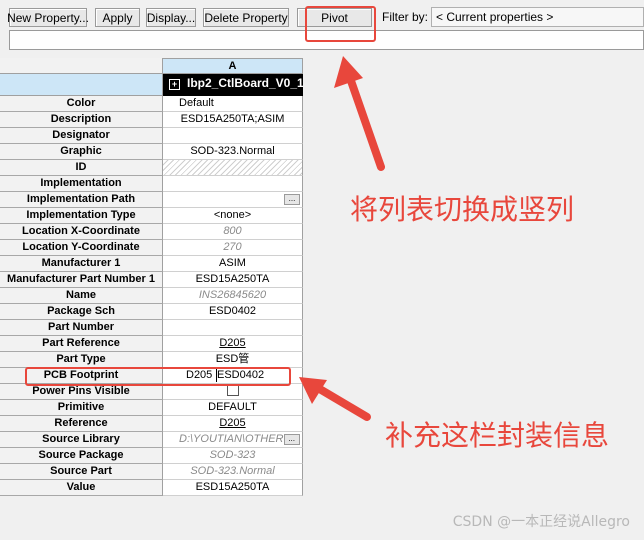 This screenshot has height=540, width=644. I want to click on pivot-note: 将列表切换成竖列, so click(462, 209).